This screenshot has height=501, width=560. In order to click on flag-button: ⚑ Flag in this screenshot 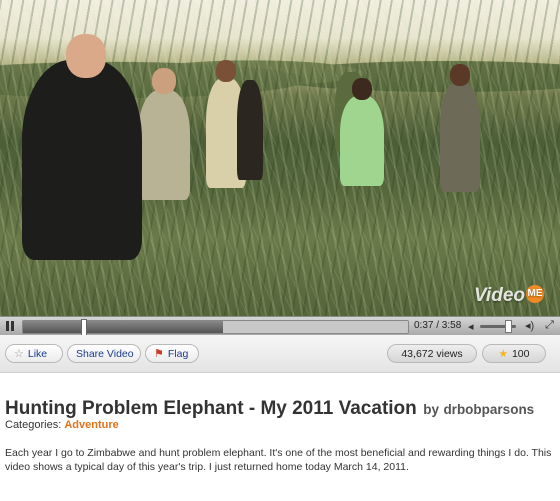, I will do `click(172, 353)`.